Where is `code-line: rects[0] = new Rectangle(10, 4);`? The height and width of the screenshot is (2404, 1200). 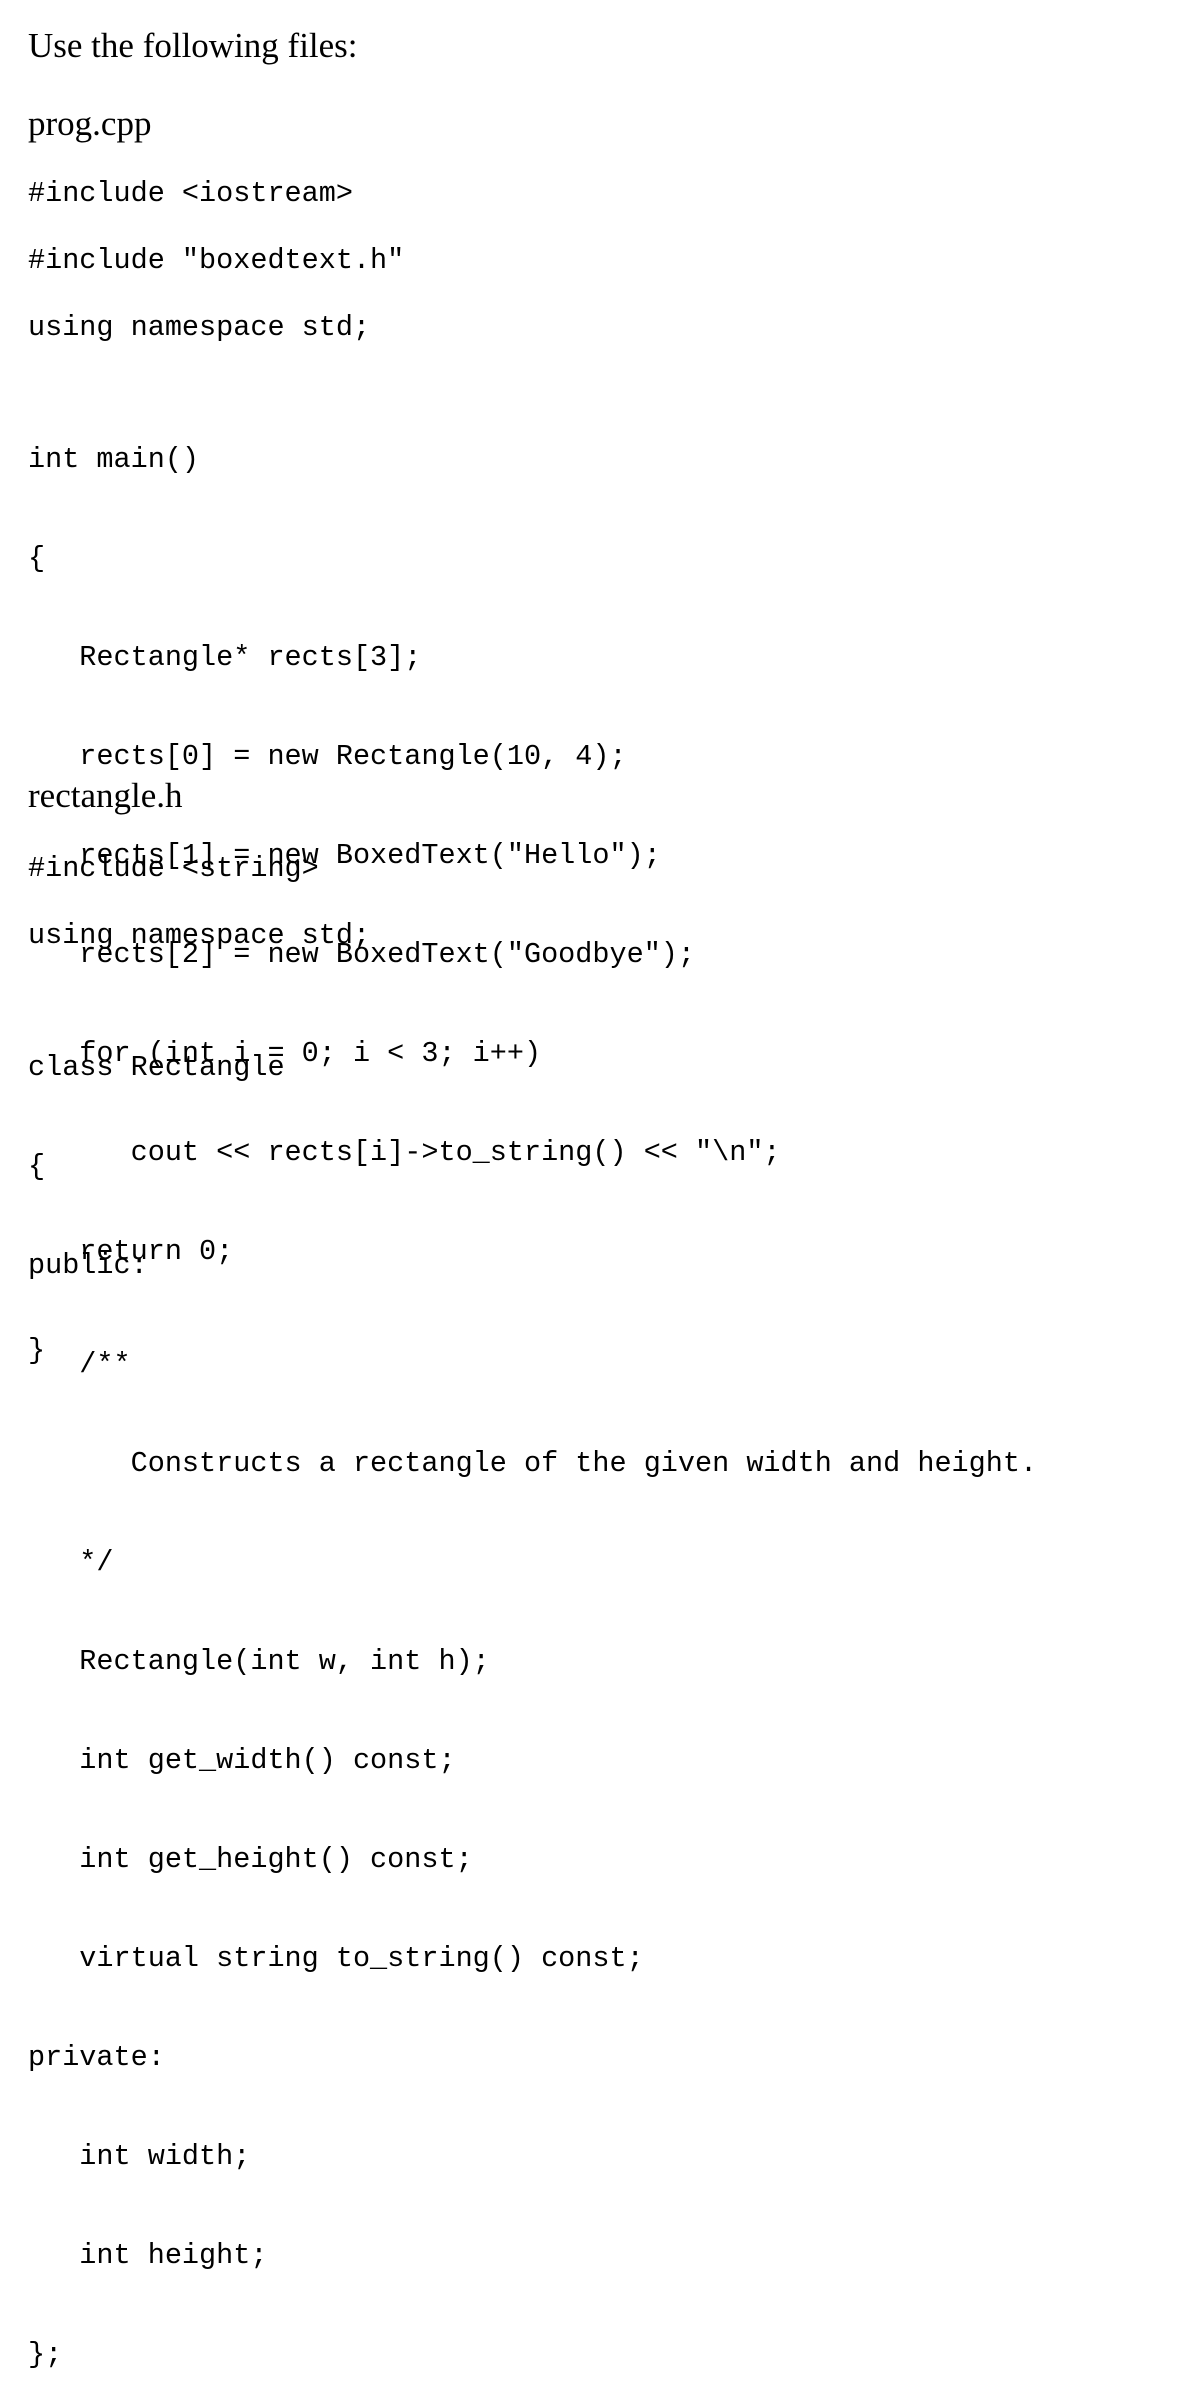
code-line: rects[0] = new Rectangle(10, 4); is located at coordinates (327, 756).